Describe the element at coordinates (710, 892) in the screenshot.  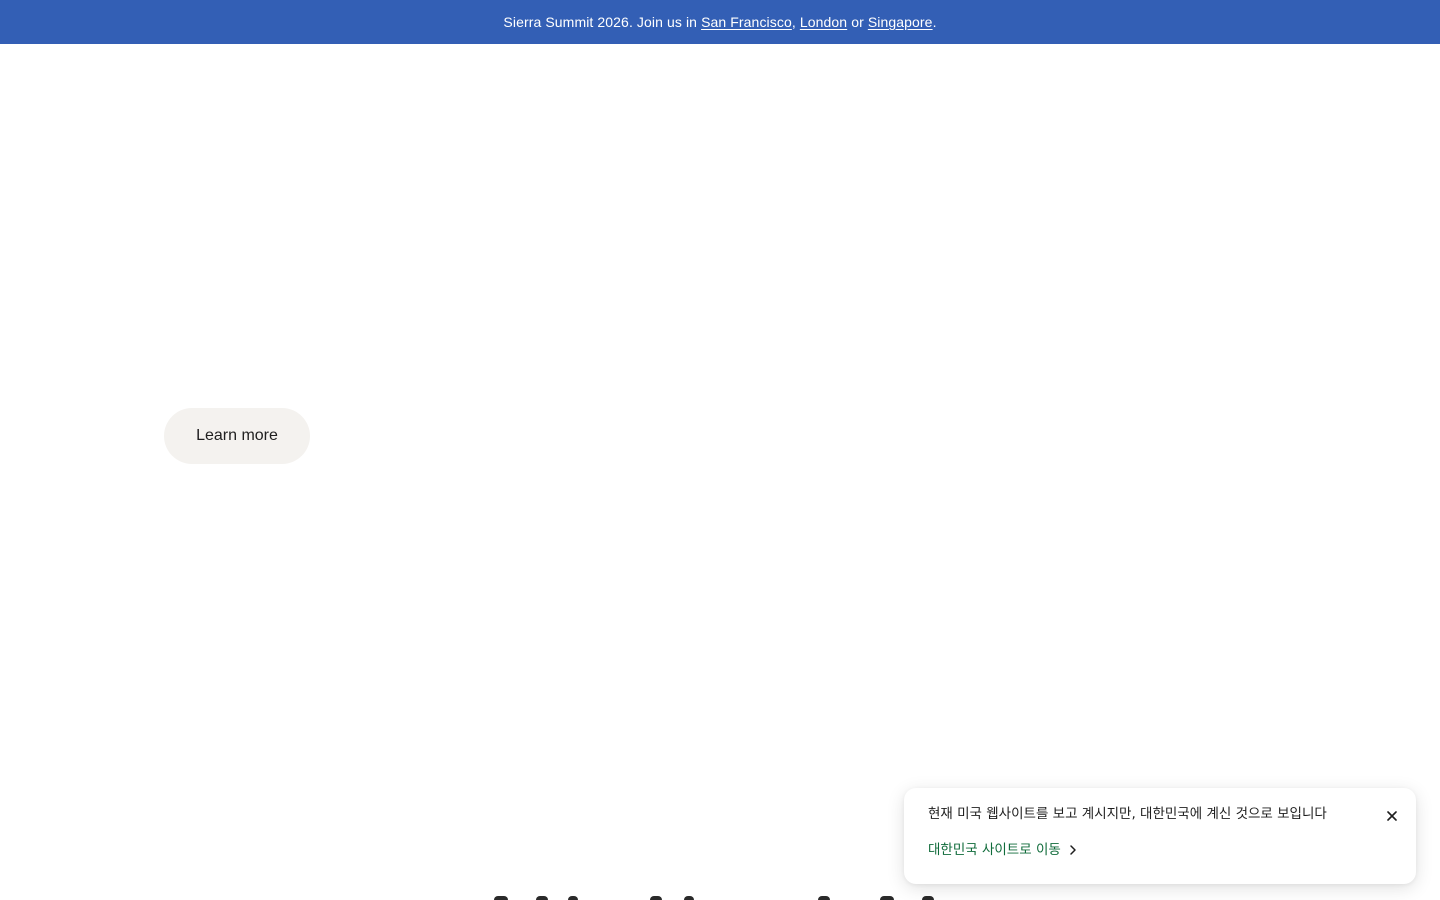
I see `section-heading-partial` at that location.